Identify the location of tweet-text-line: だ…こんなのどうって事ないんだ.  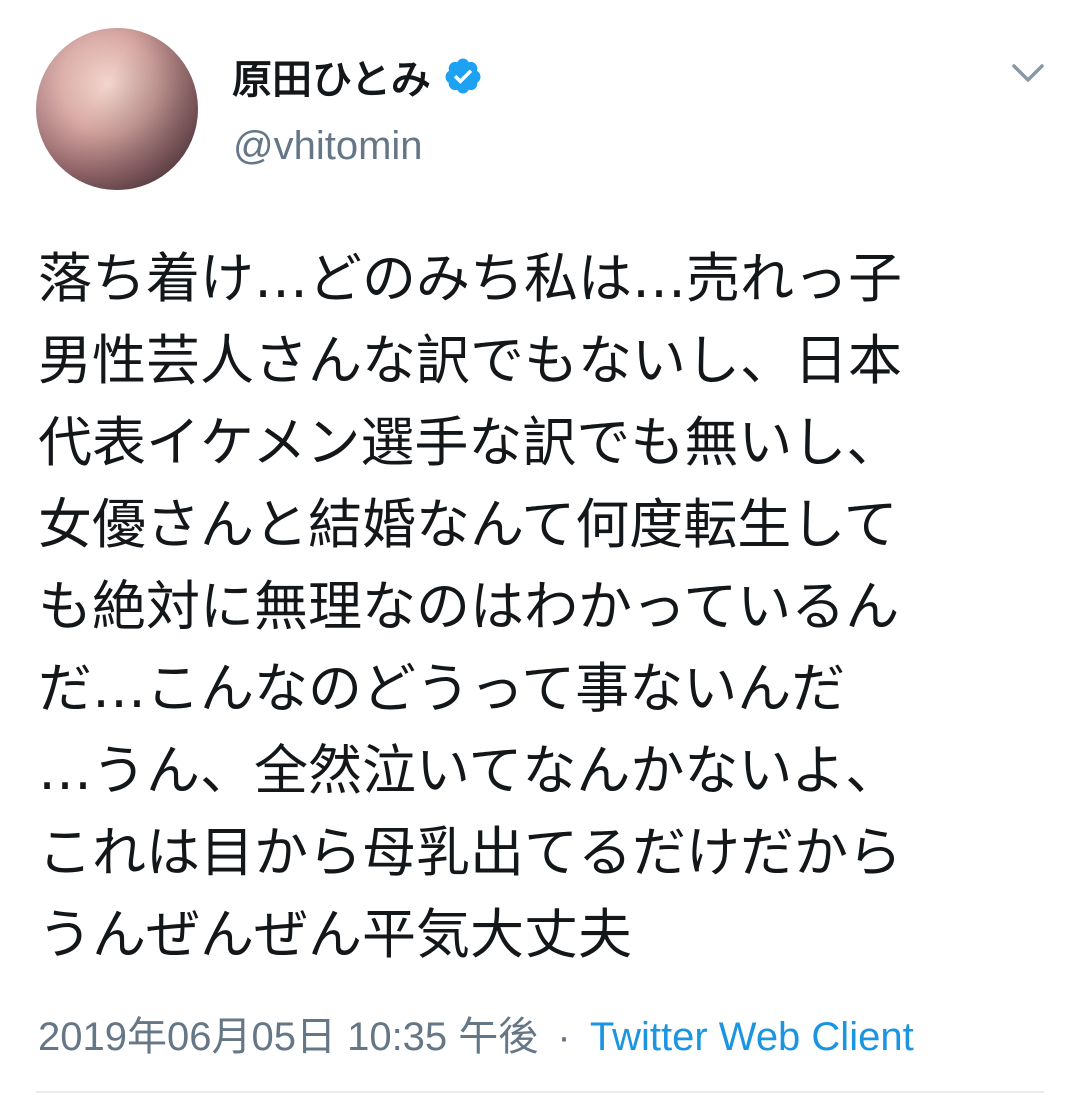
(442, 688).